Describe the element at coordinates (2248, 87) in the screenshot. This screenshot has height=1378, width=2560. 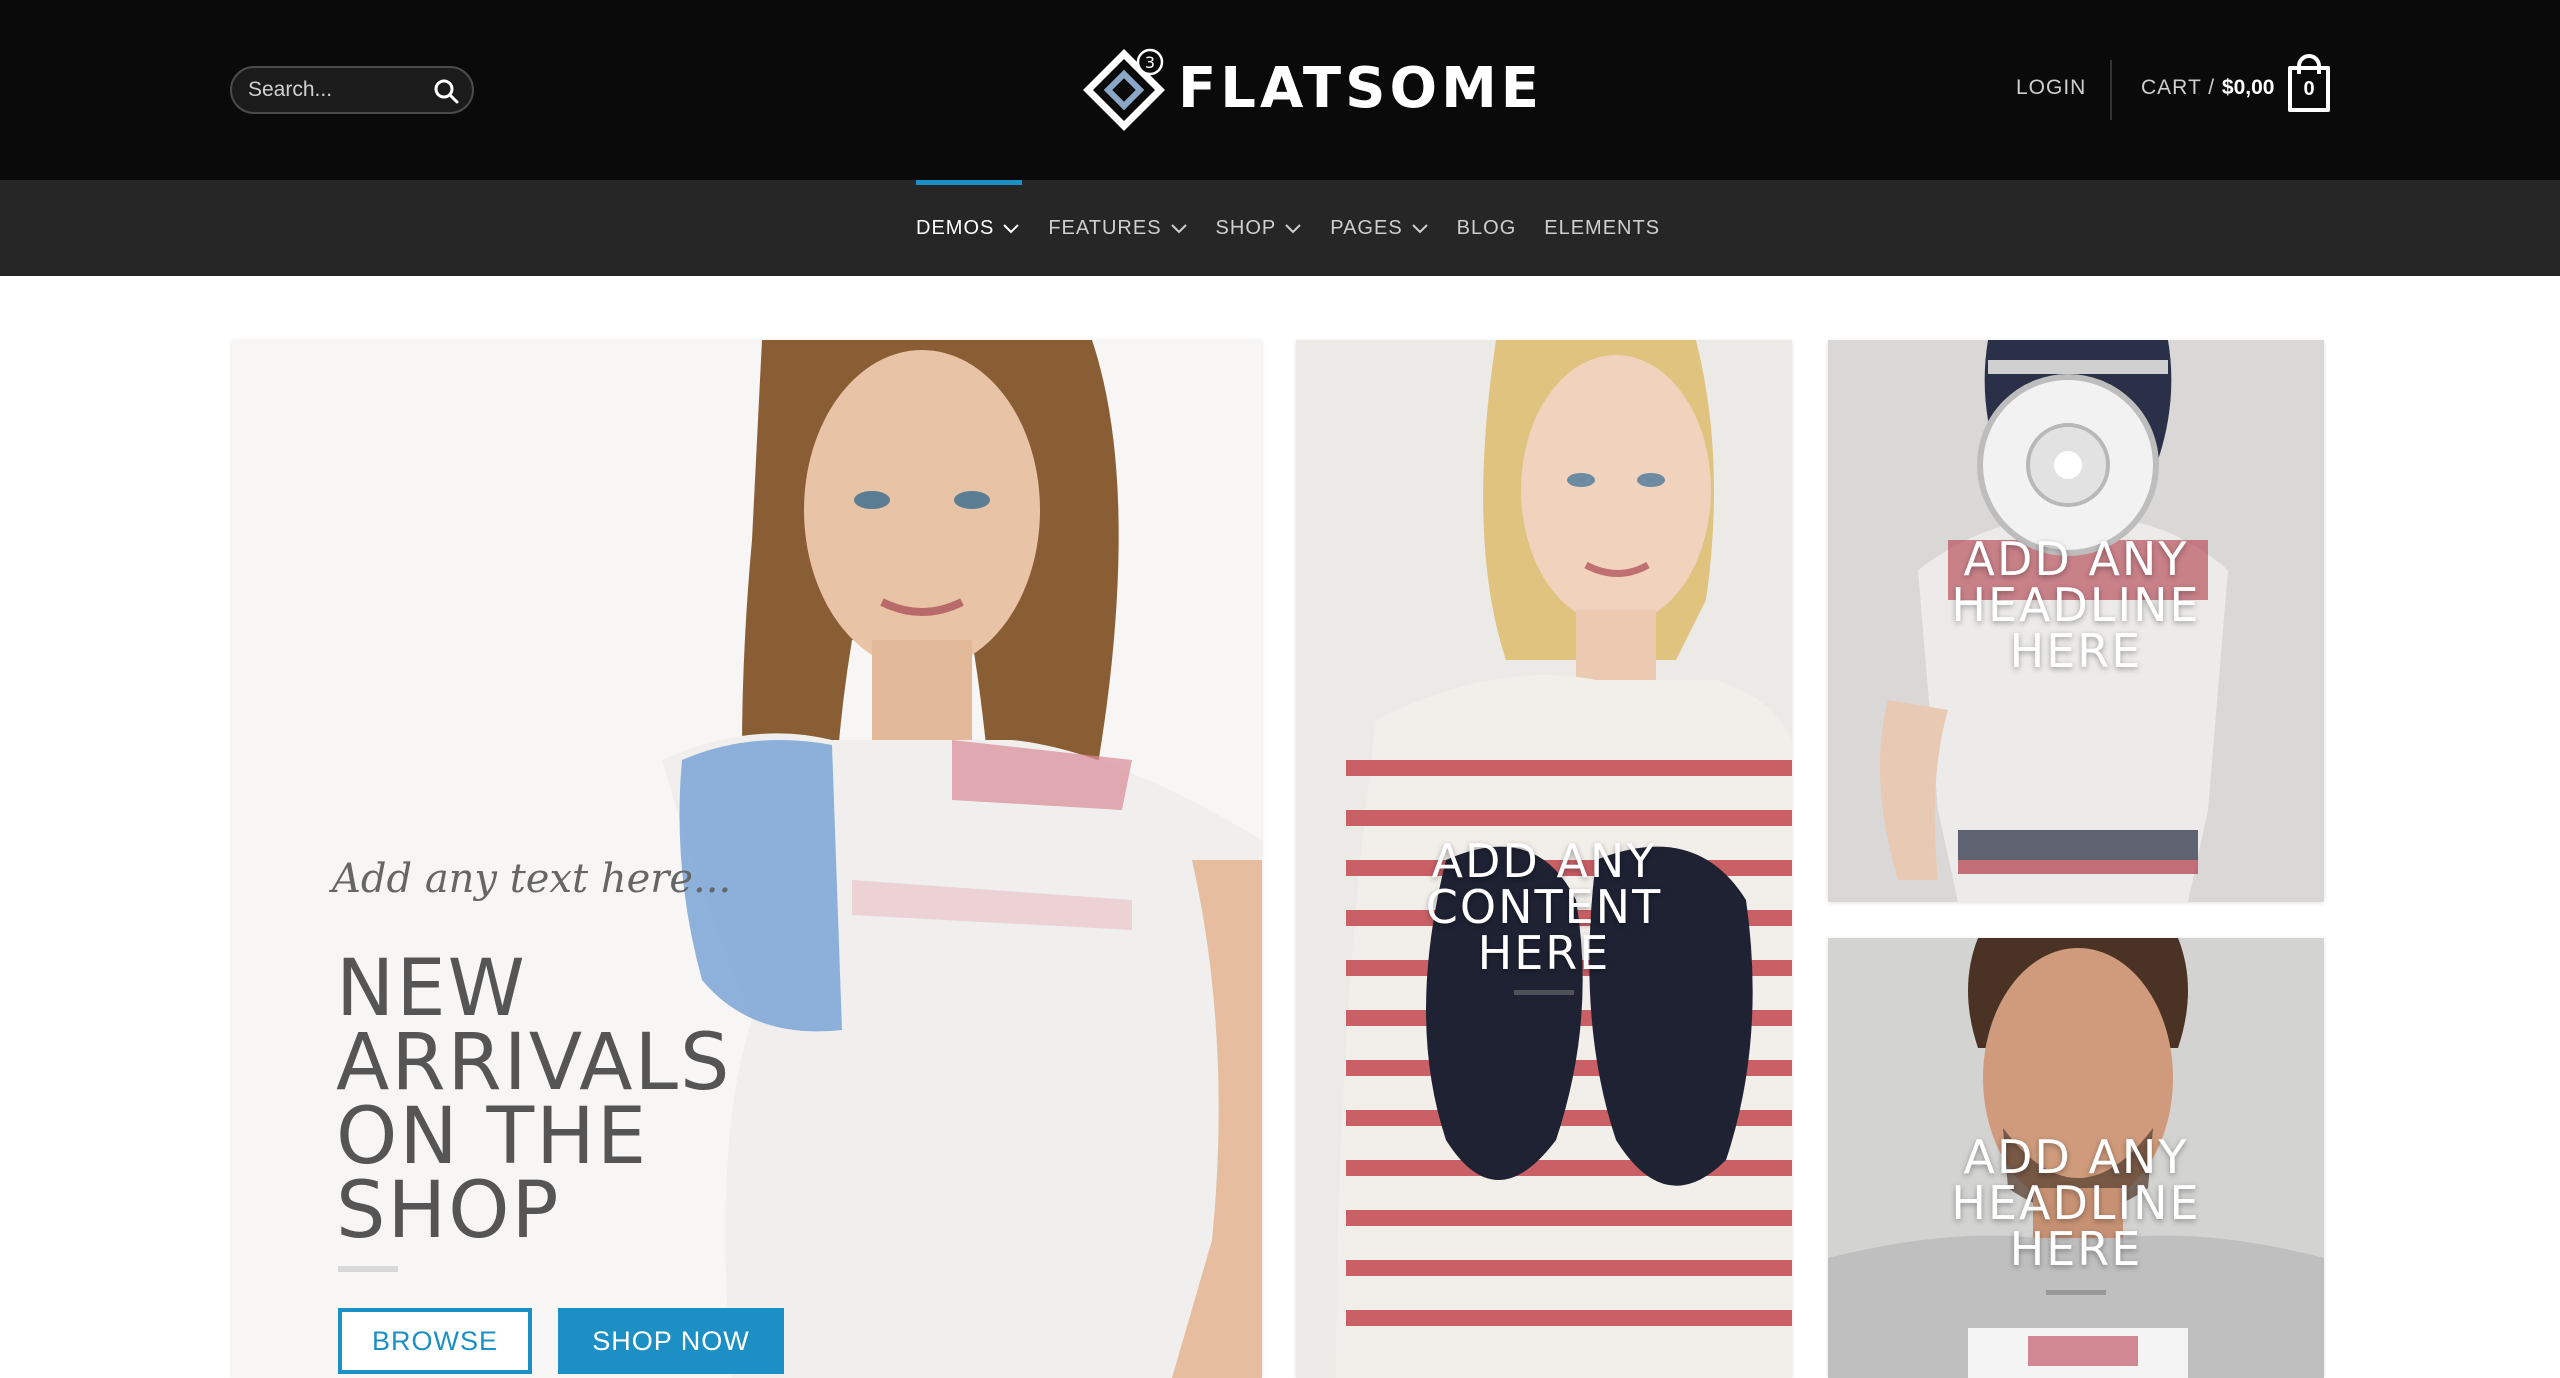
I see `cart-amount: $0,00` at that location.